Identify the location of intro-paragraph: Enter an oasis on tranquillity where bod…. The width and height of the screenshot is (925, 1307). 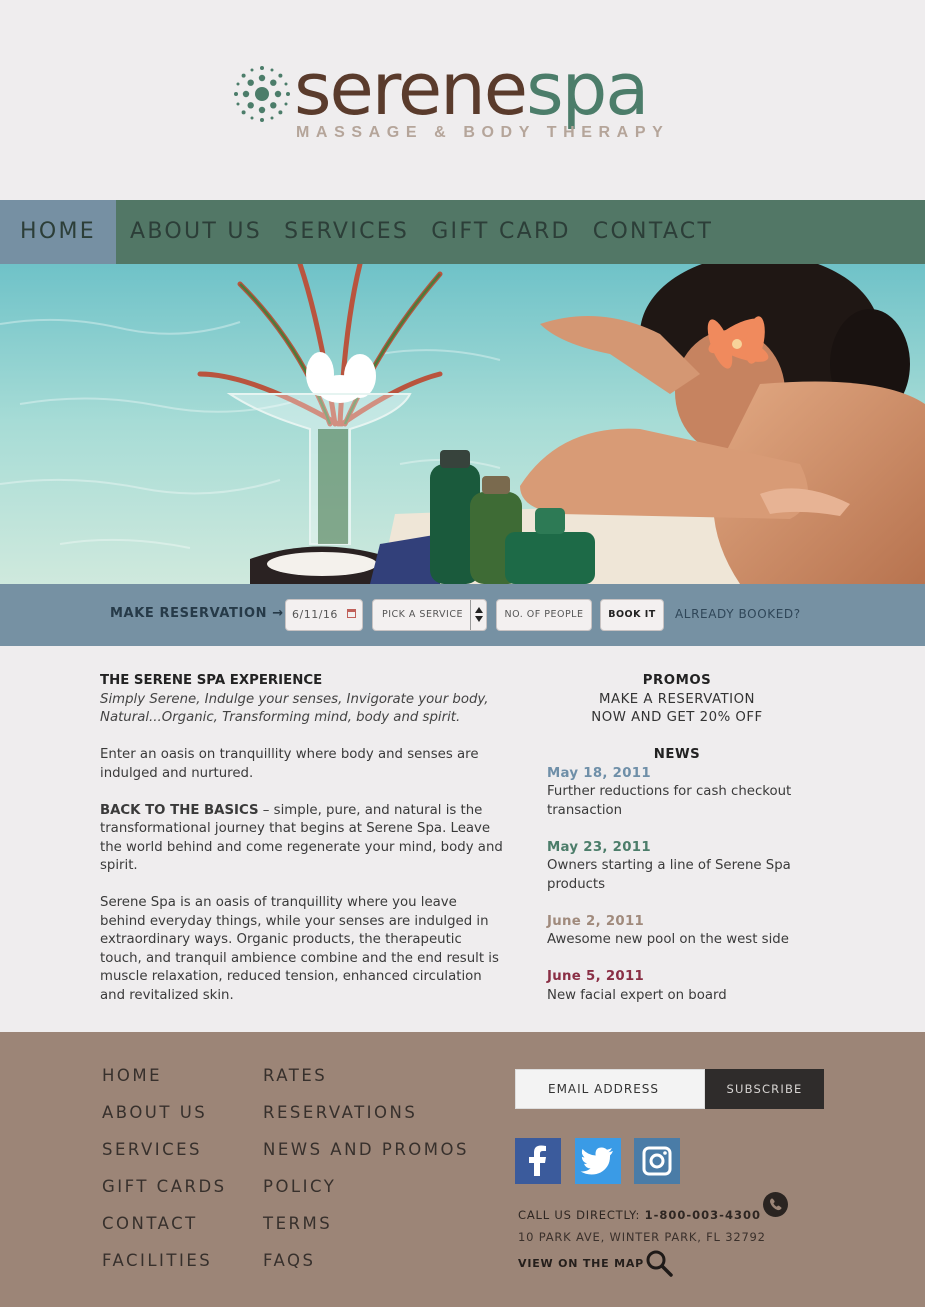
(289, 764).